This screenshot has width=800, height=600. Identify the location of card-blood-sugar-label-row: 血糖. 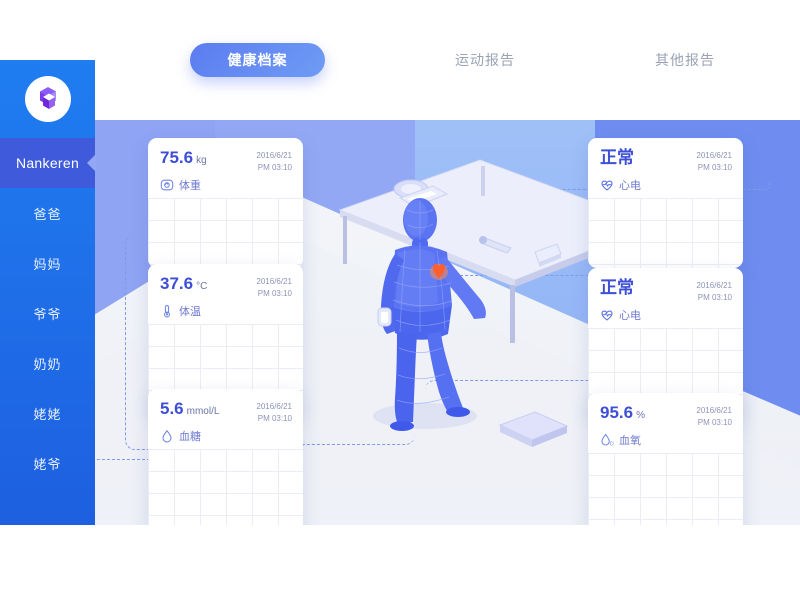
(225, 436).